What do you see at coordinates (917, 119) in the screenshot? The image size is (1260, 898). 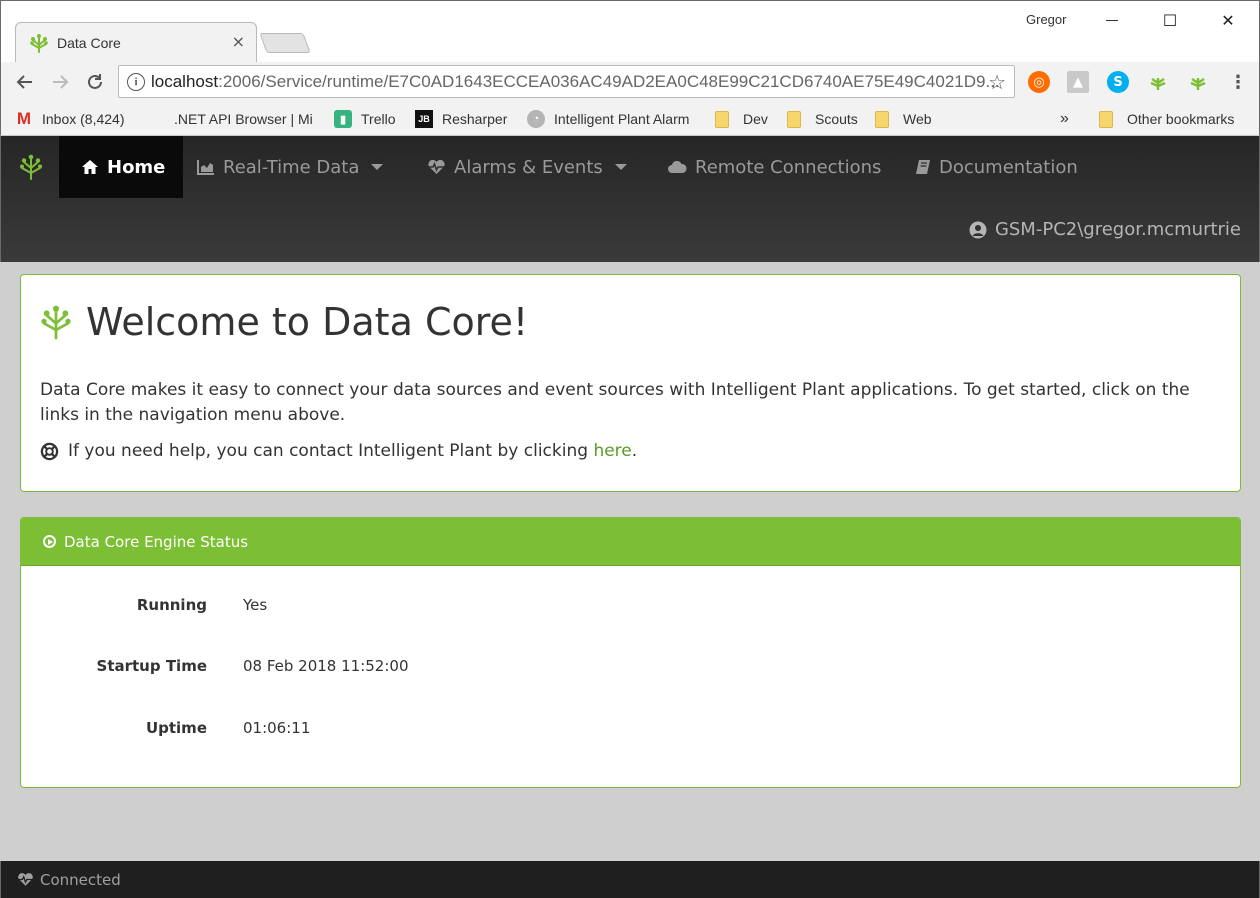 I see `bookmark-label: Web` at bounding box center [917, 119].